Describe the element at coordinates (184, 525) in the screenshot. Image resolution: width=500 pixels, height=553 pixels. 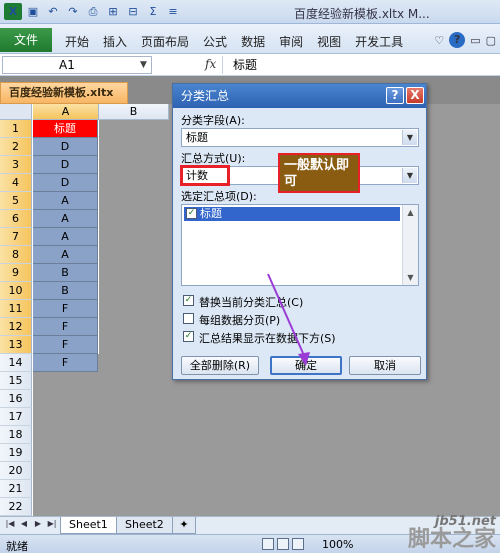
I see `insert-sheet-icon: ✦` at that location.